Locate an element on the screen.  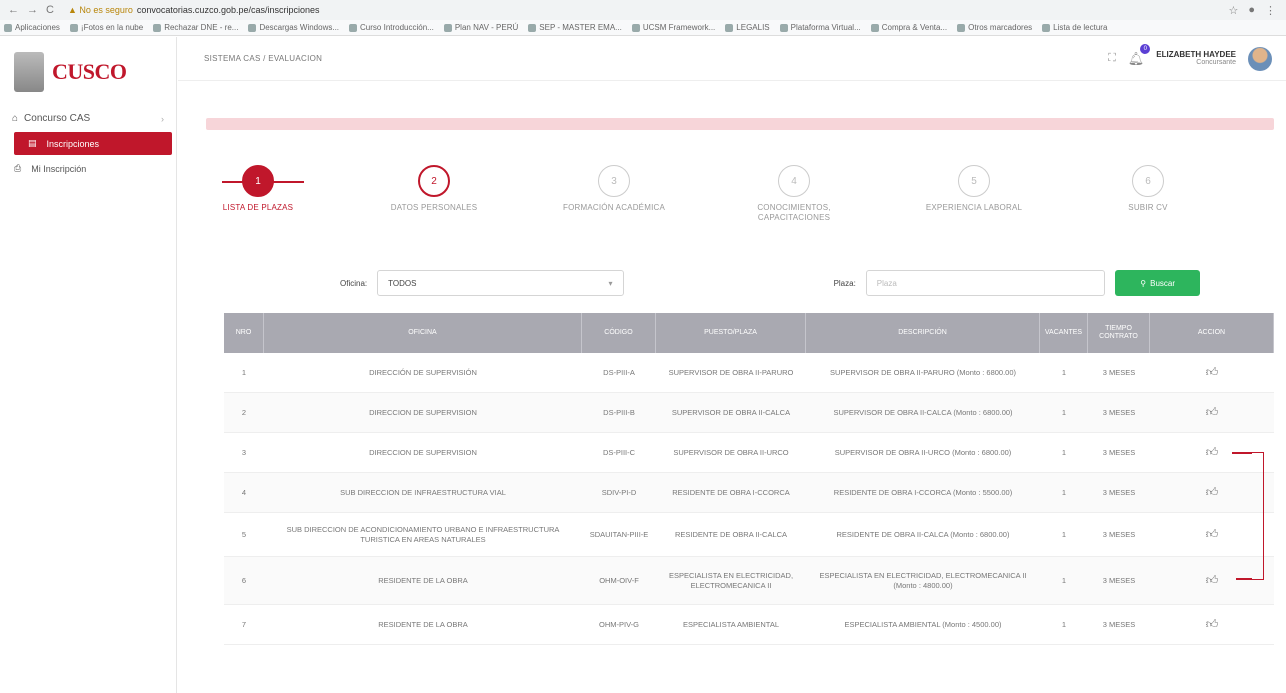
step-label: LISTA DE PLAZAS is located at coordinates (258, 207).